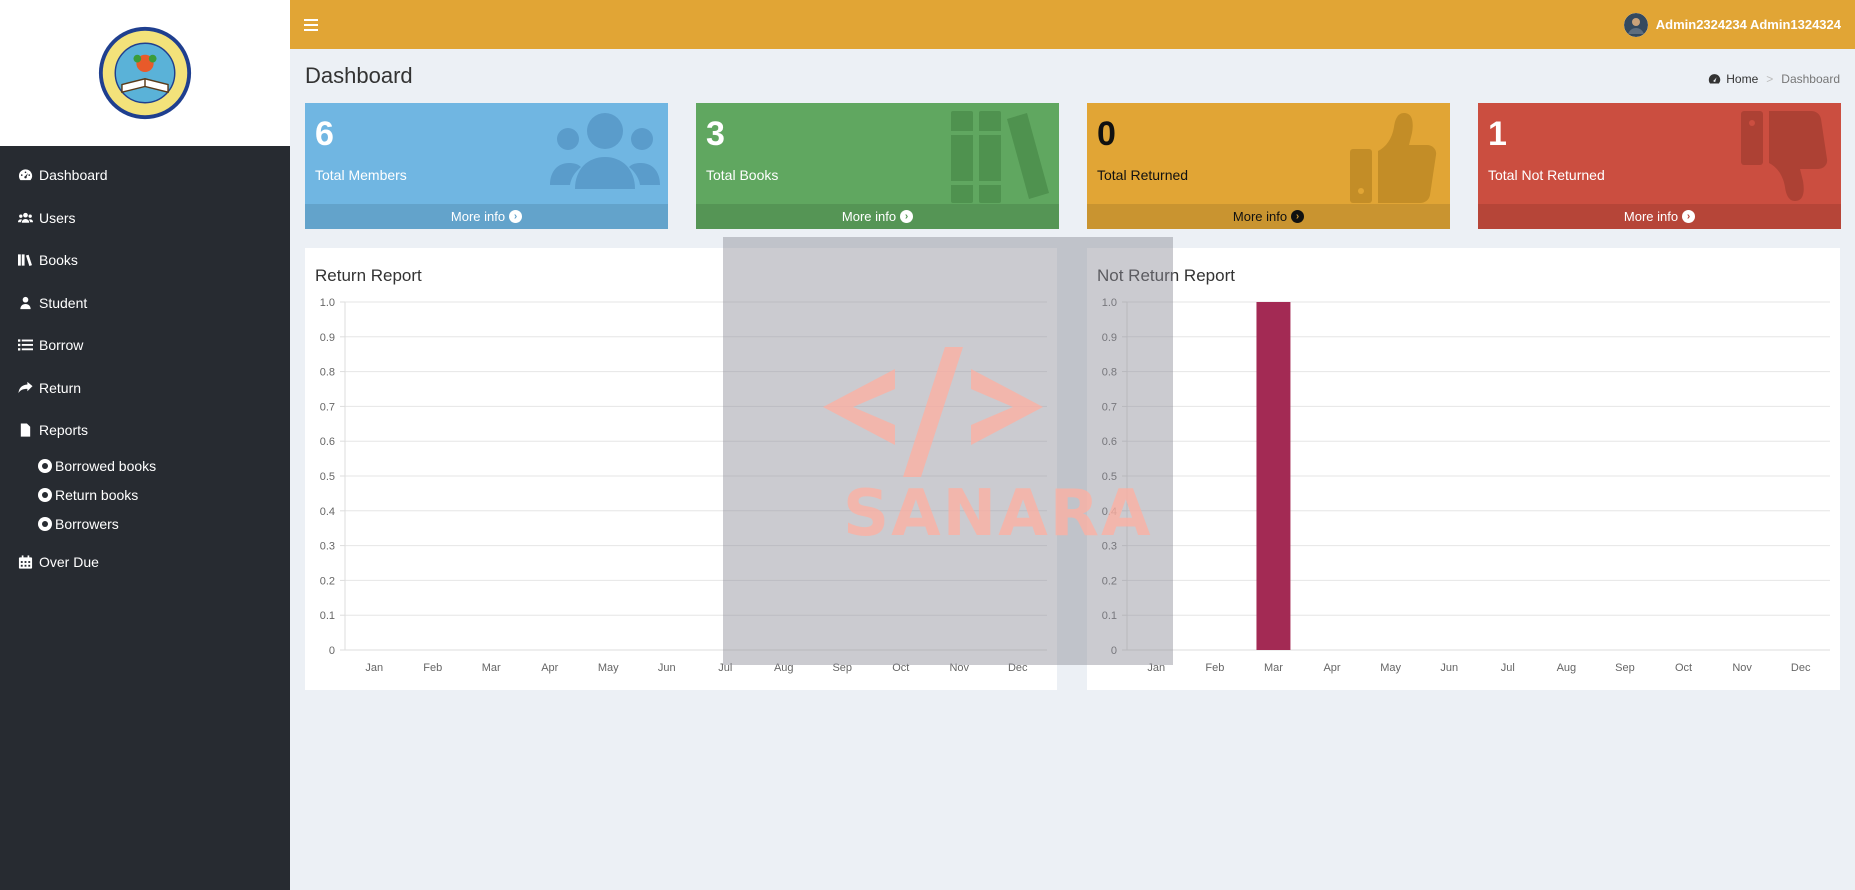 The width and height of the screenshot is (1855, 890). What do you see at coordinates (486, 166) in the screenshot?
I see `info-box-total-members: 6 Total Members More info ›` at bounding box center [486, 166].